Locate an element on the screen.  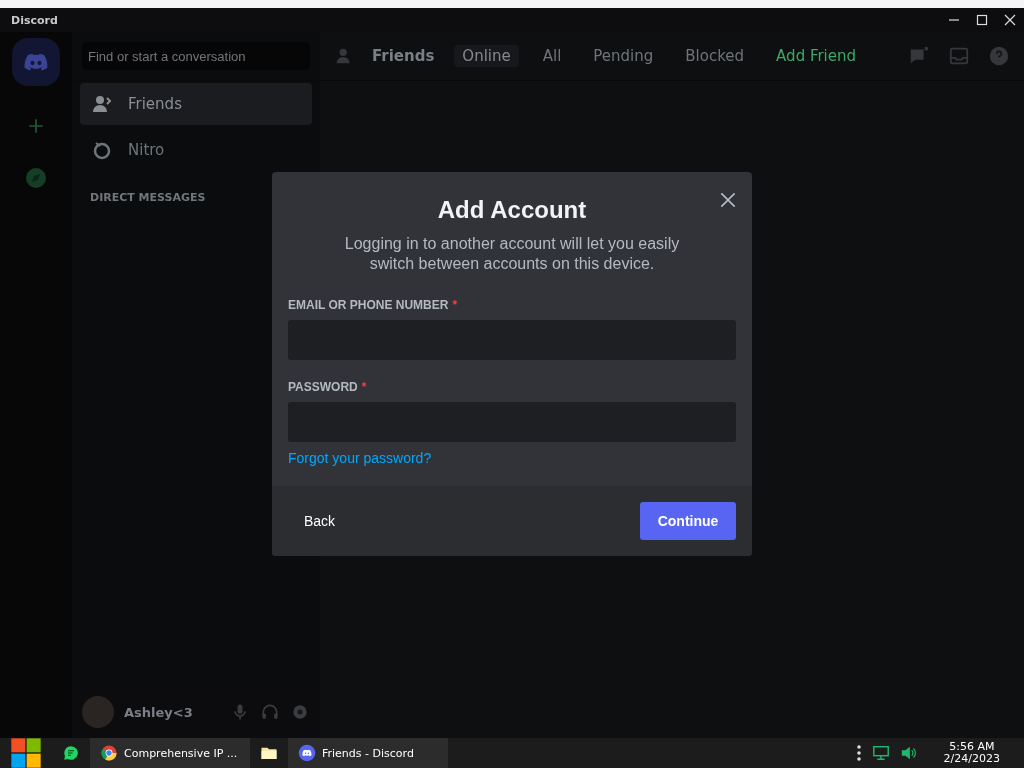
overflow-icon is located at coordinates (858, 753).